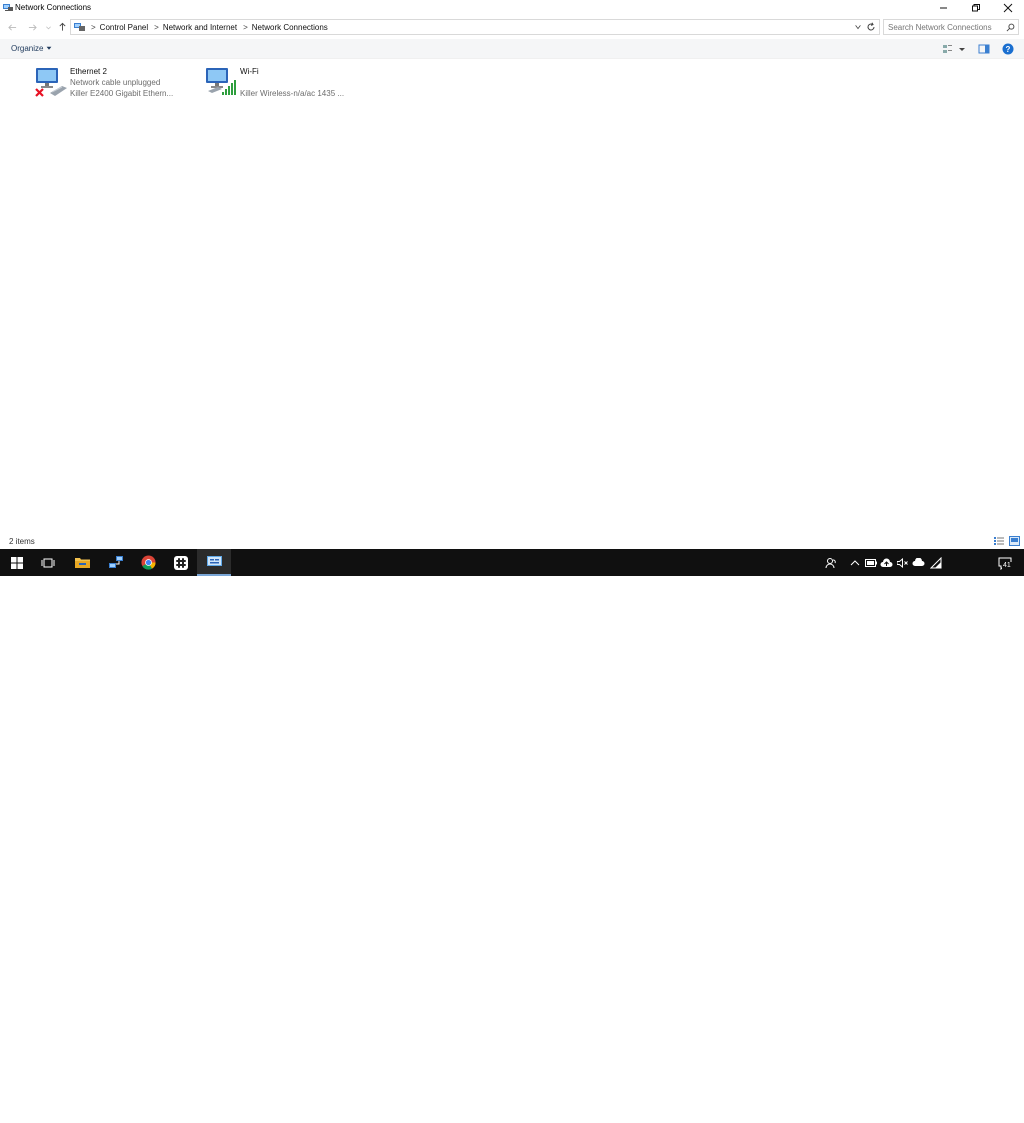 The image size is (1024, 1123). Describe the element at coordinates (962, 49) in the screenshot. I see `view-options-dropdown-icon` at that location.